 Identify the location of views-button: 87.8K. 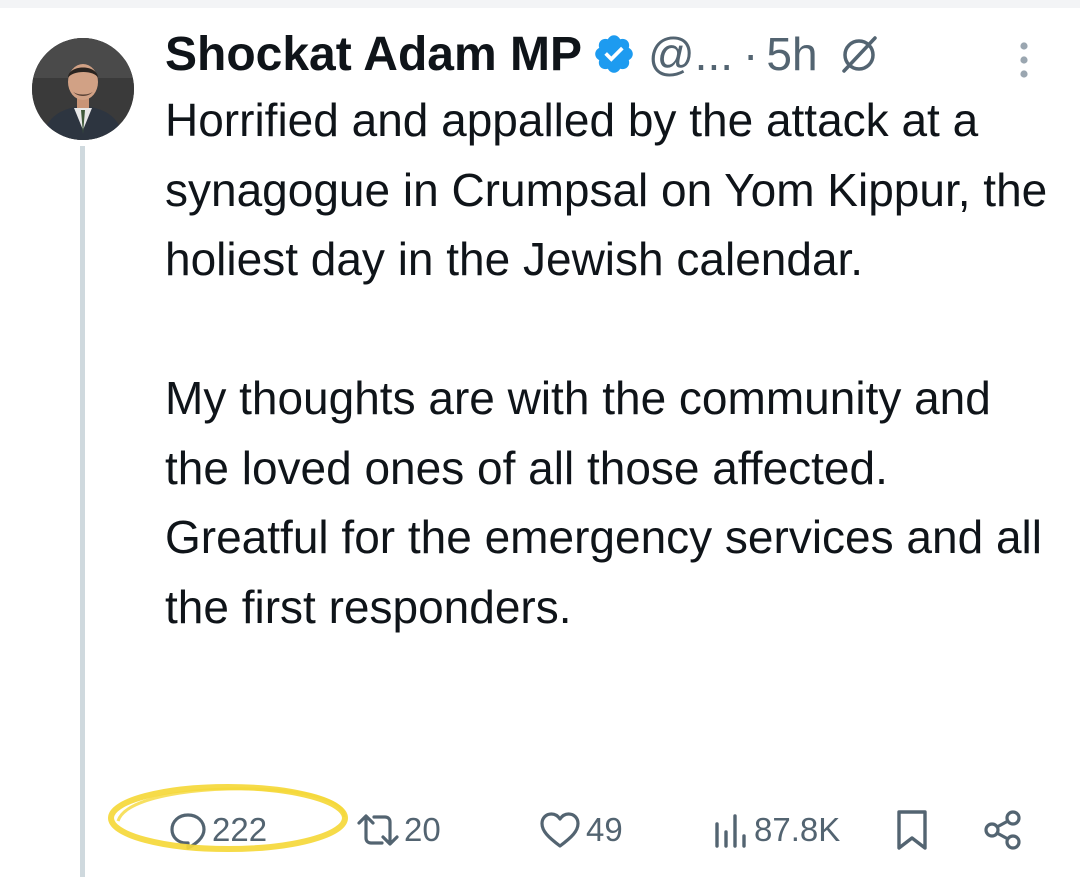
(776, 830).